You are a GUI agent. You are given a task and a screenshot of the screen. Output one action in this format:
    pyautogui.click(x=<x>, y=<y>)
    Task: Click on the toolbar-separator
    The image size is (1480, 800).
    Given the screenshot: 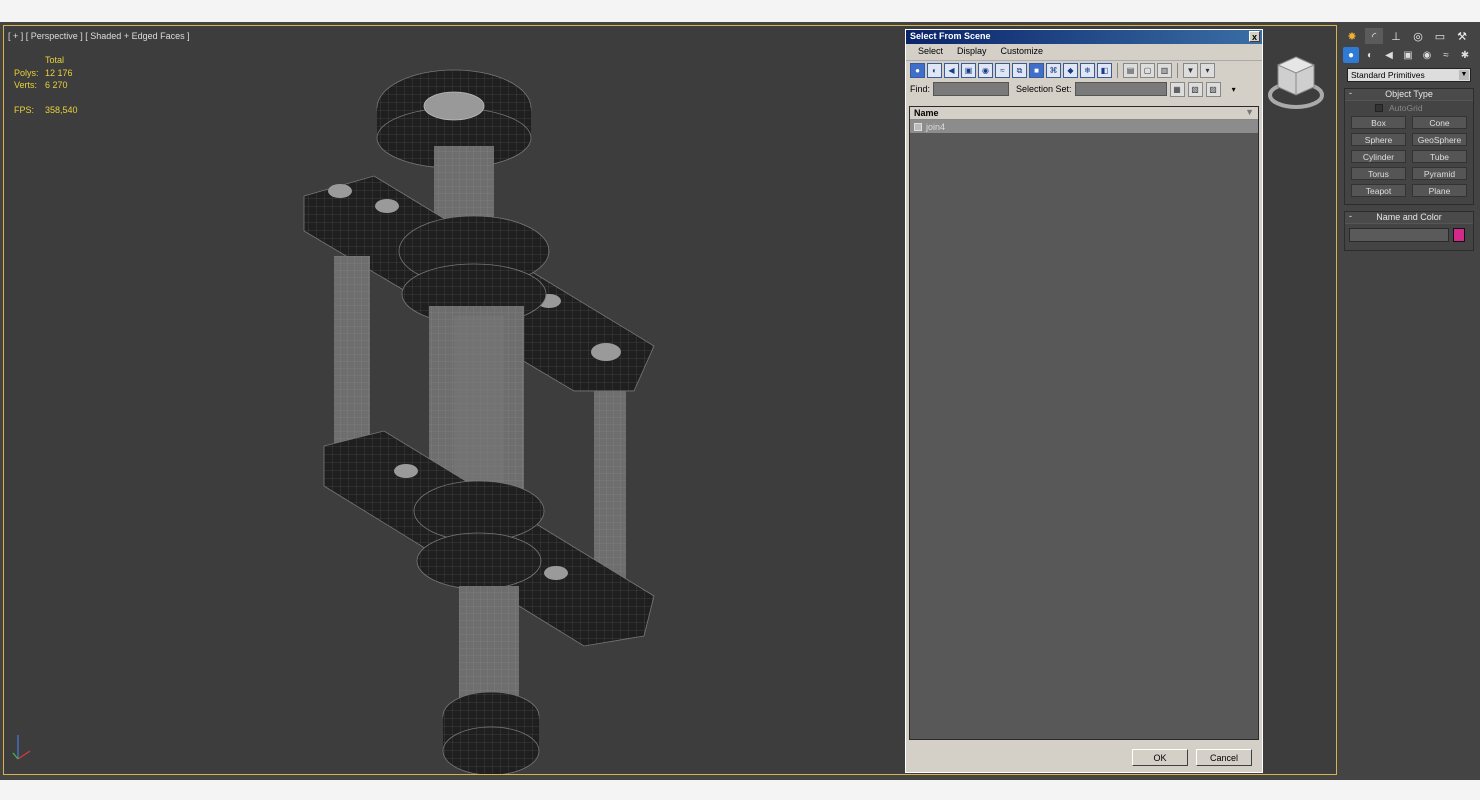 What is the action you would take?
    pyautogui.click(x=1117, y=70)
    